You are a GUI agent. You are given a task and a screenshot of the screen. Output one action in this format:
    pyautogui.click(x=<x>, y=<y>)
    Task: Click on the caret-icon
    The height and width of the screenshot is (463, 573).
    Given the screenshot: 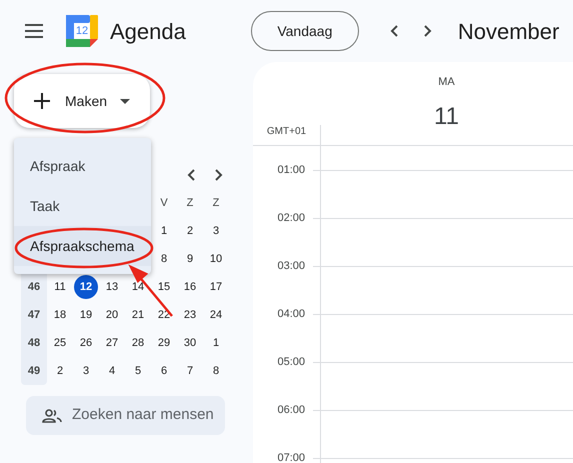 What is the action you would take?
    pyautogui.click(x=125, y=101)
    